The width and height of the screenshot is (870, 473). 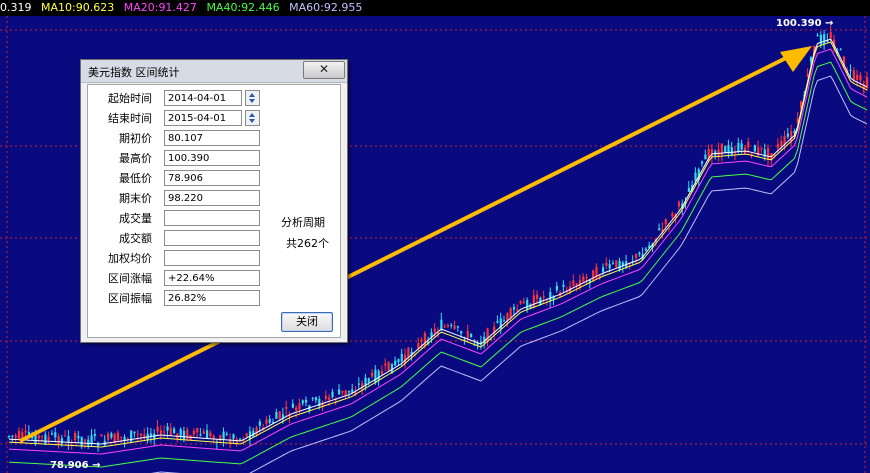 I want to click on stat-label: 最低价, so click(x=135, y=178).